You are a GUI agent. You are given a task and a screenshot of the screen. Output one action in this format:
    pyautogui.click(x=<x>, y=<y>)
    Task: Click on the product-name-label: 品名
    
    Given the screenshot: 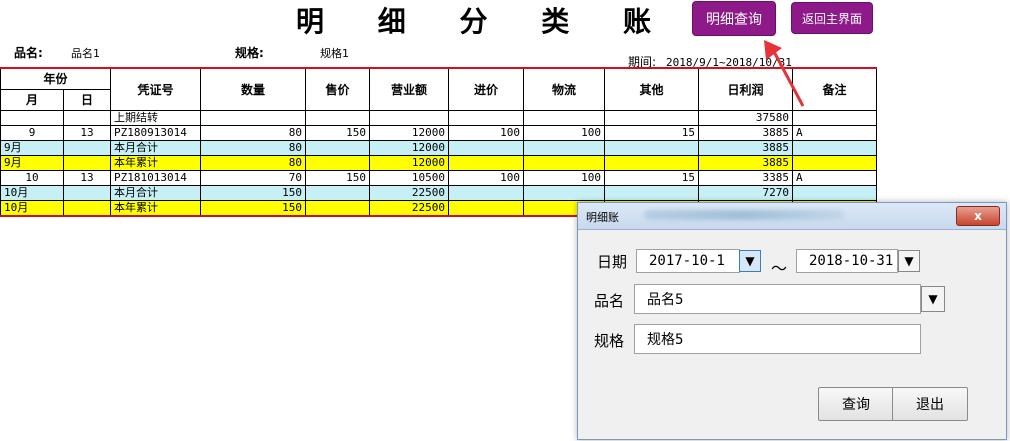 What is the action you would take?
    pyautogui.click(x=609, y=301)
    